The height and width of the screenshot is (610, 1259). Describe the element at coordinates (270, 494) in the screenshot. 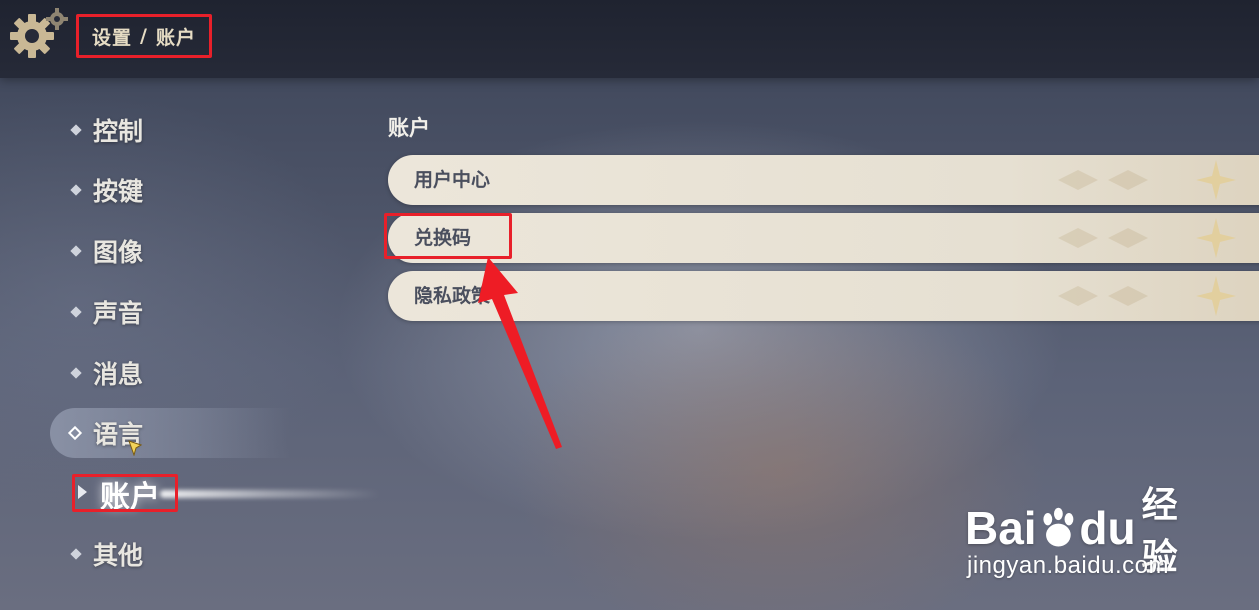

I see `active-item-glow` at that location.